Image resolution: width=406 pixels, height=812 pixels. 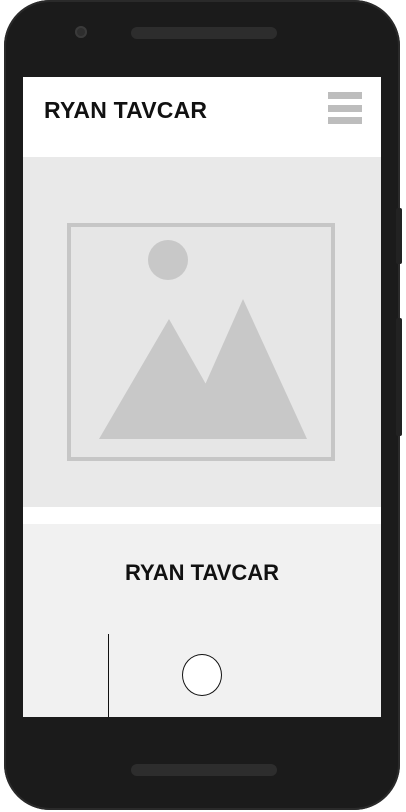 I want to click on bottom-speaker, so click(x=204, y=770).